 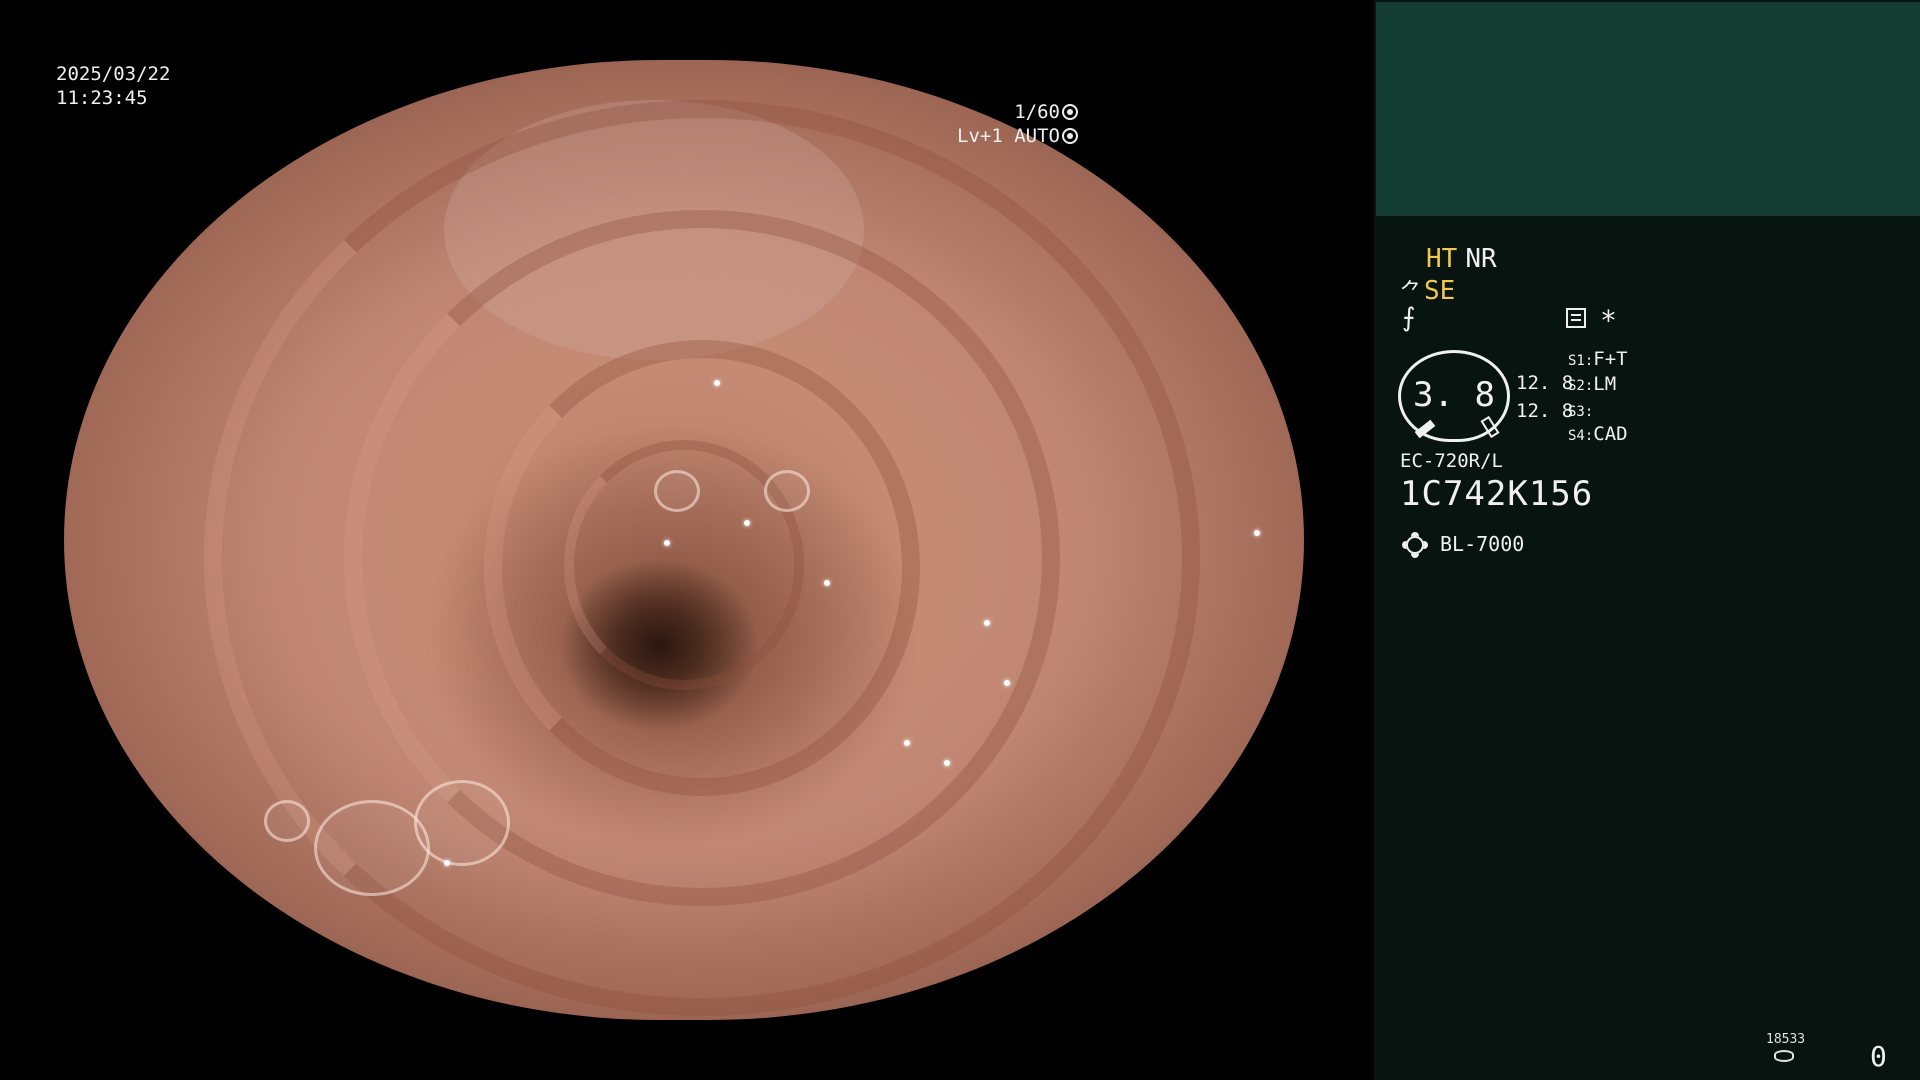 I want to click on se-prefix-icon: ⺈, so click(x=1411, y=292).